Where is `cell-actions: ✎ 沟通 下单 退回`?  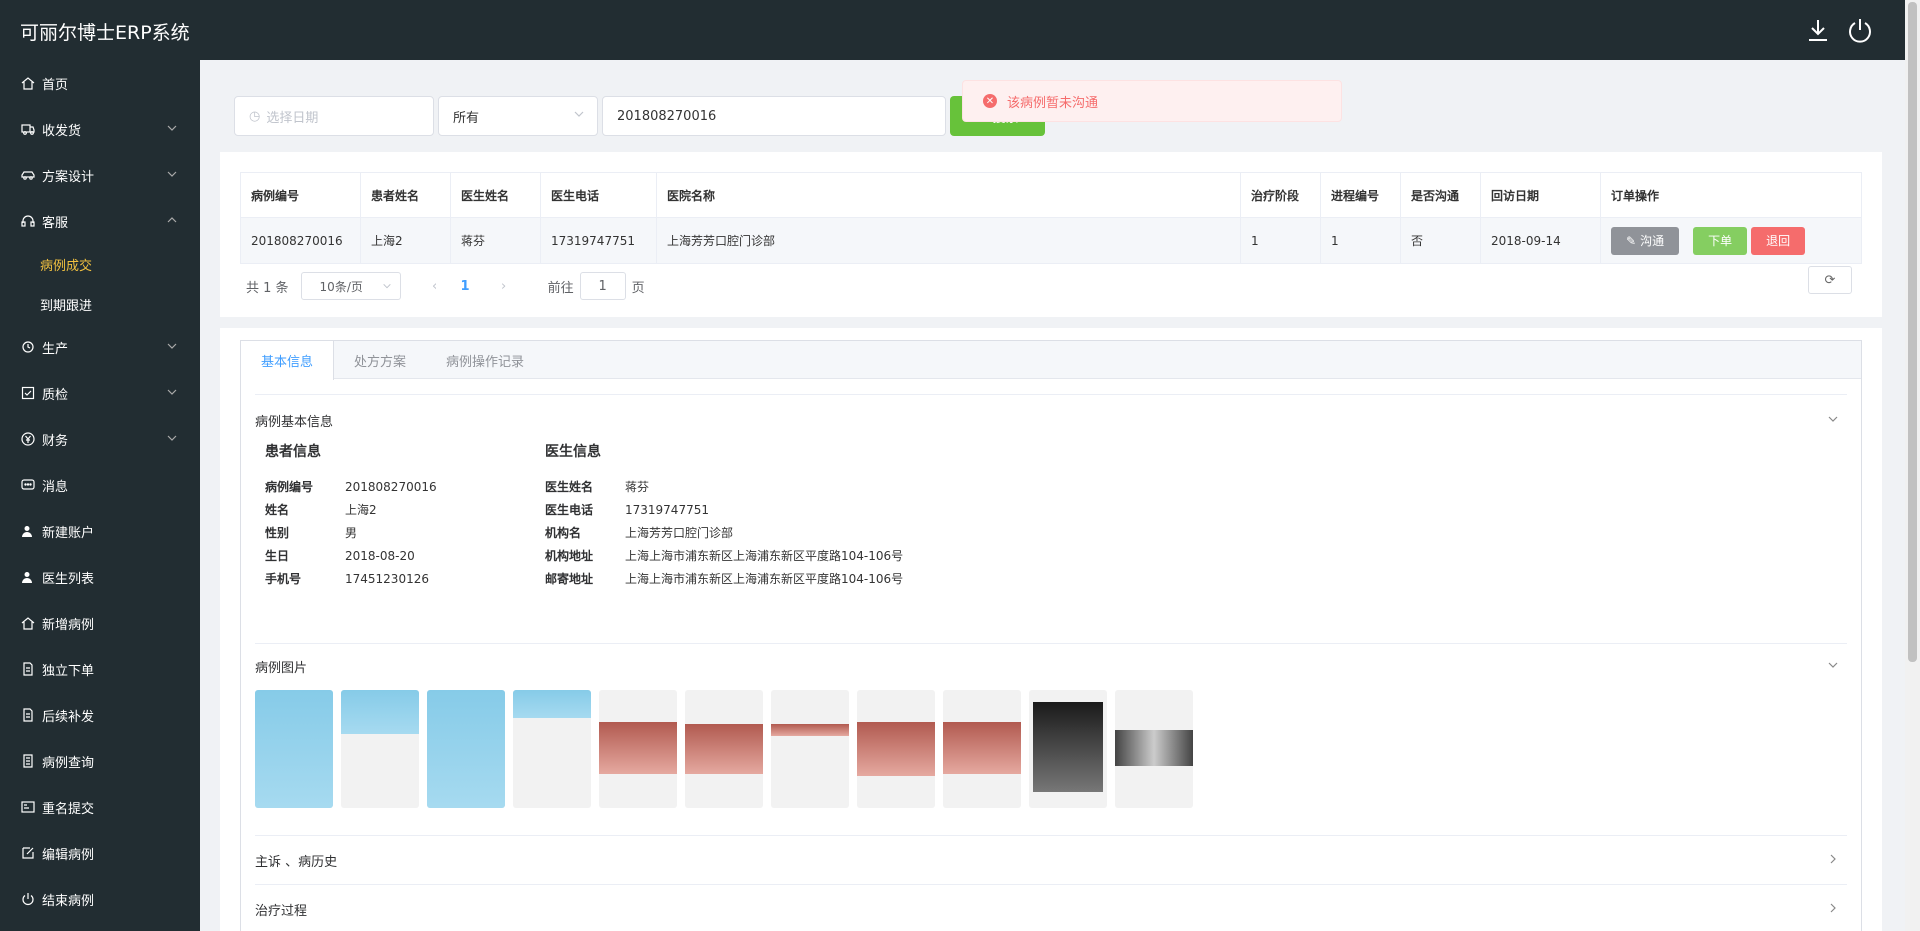 cell-actions: ✎ 沟通 下单 退回 is located at coordinates (1731, 240).